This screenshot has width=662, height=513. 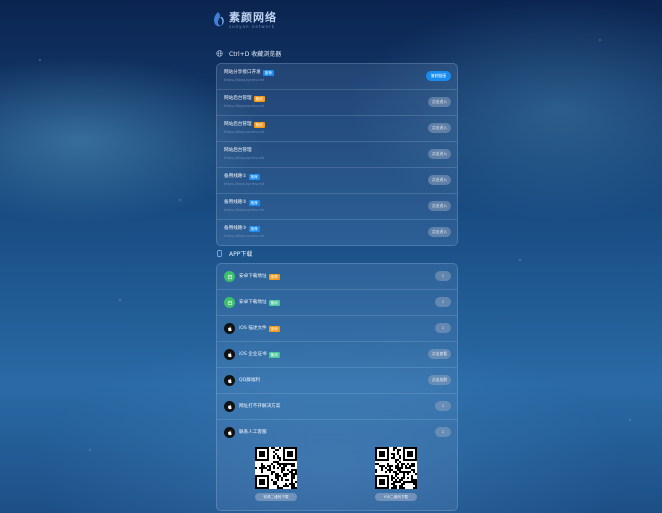 I want to click on ios-qr-code, so click(x=396, y=468).